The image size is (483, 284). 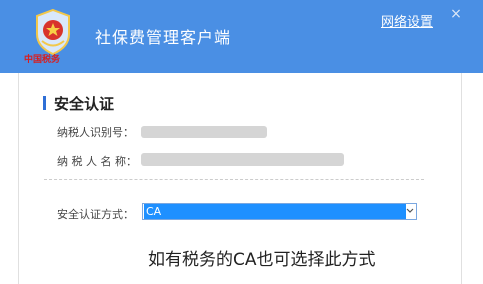 I want to click on taxpayer-id-label: 纳税人识别号：, so click(x=95, y=132).